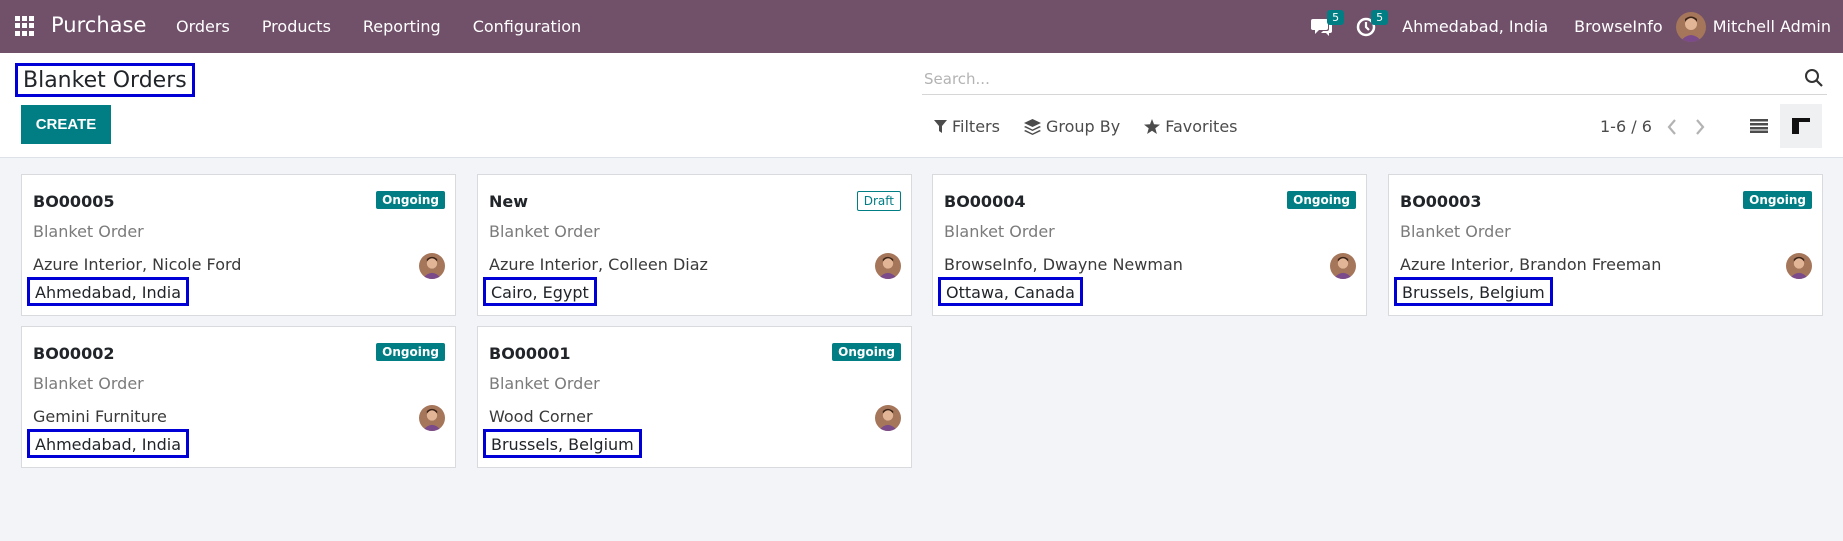 This screenshot has width=1843, height=541. What do you see at coordinates (1083, 126) in the screenshot?
I see `group-by-label: Group By` at bounding box center [1083, 126].